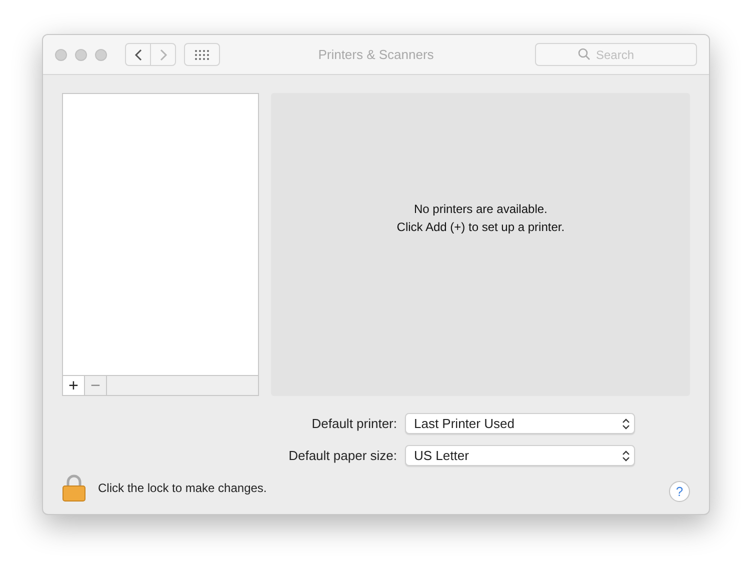 This screenshot has height=565, width=752. I want to click on chevron-left-icon, so click(138, 54).